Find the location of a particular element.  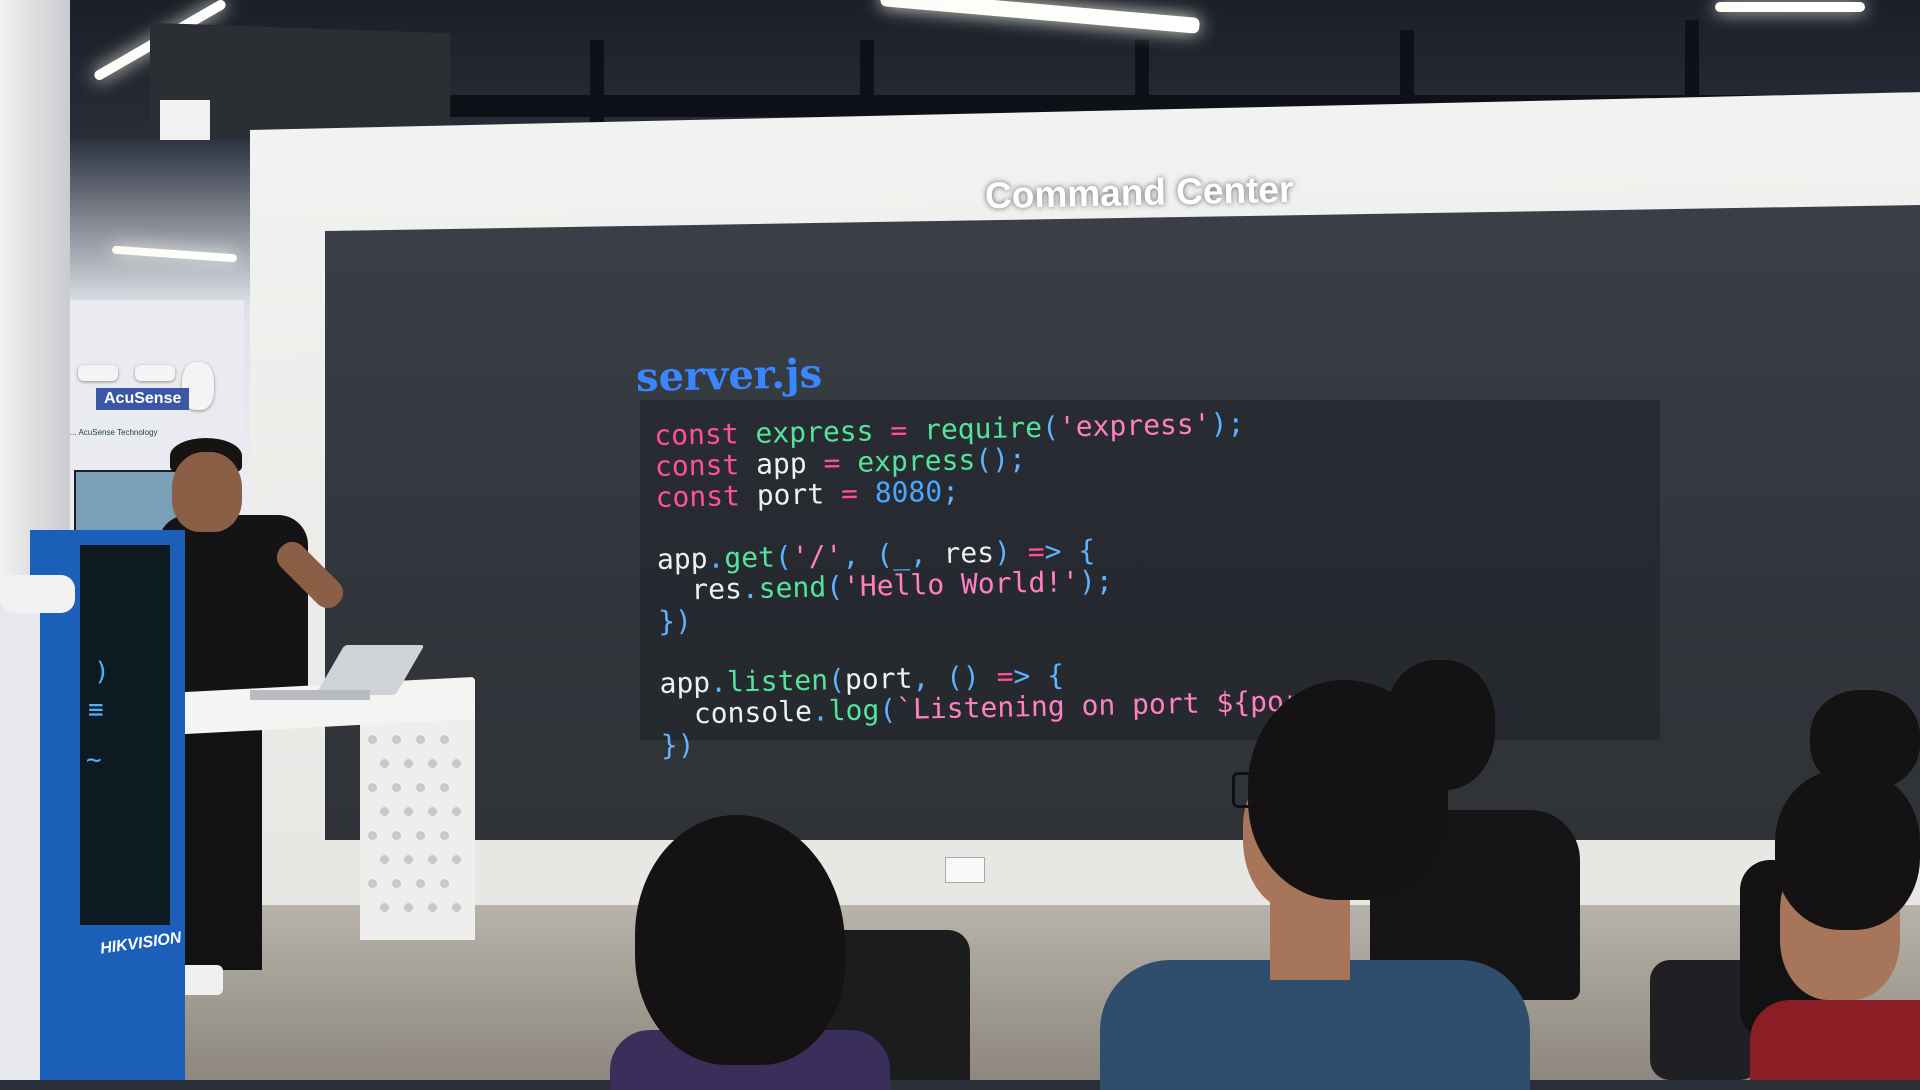

kiosk-screen: ) ≡ ~ is located at coordinates (125, 735).